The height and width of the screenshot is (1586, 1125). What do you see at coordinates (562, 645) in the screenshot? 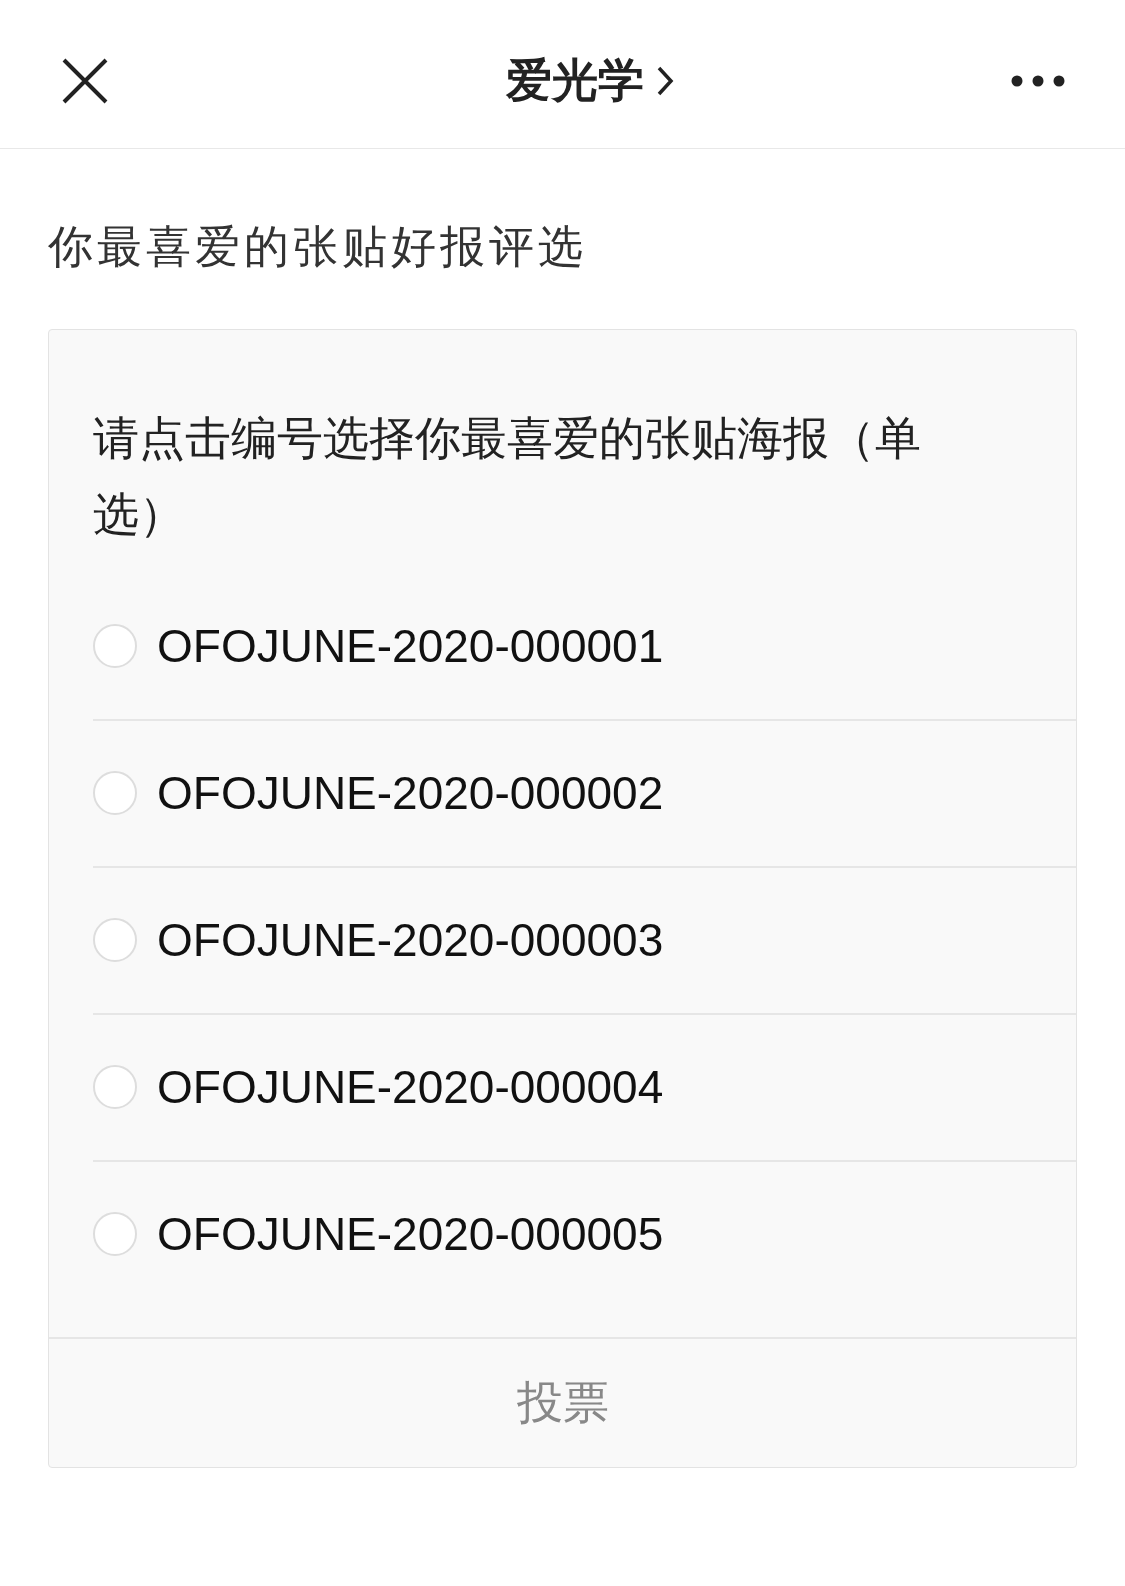
I see `poll-option: OFOJUNE-2020-000001` at bounding box center [562, 645].